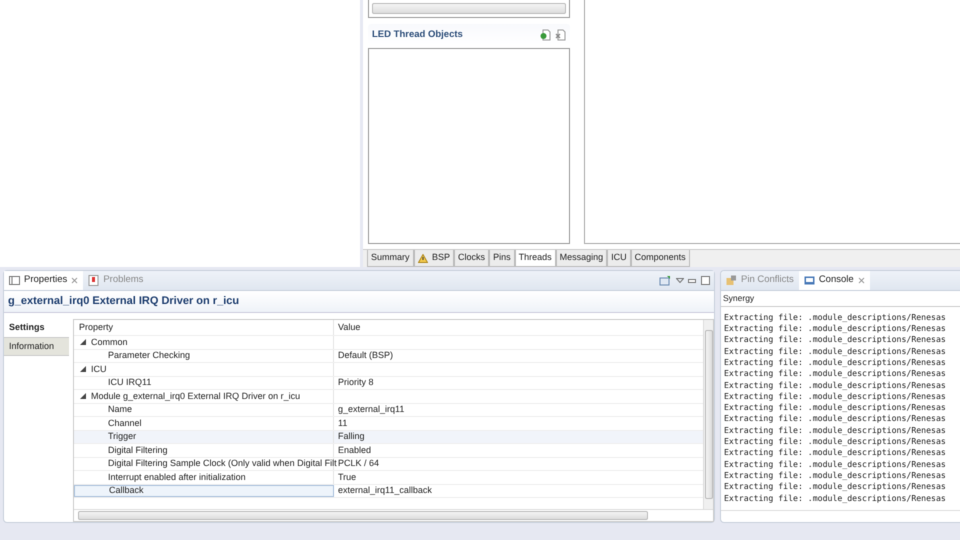  Describe the element at coordinates (692, 280) in the screenshot. I see `minimize-icon` at that location.